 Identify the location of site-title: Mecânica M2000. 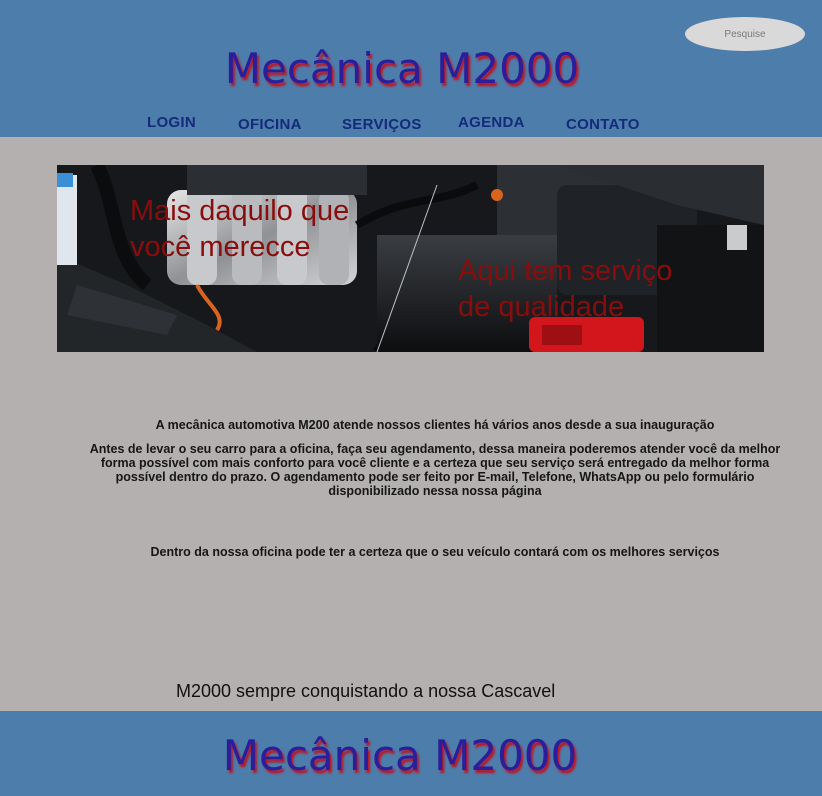
(402, 68).